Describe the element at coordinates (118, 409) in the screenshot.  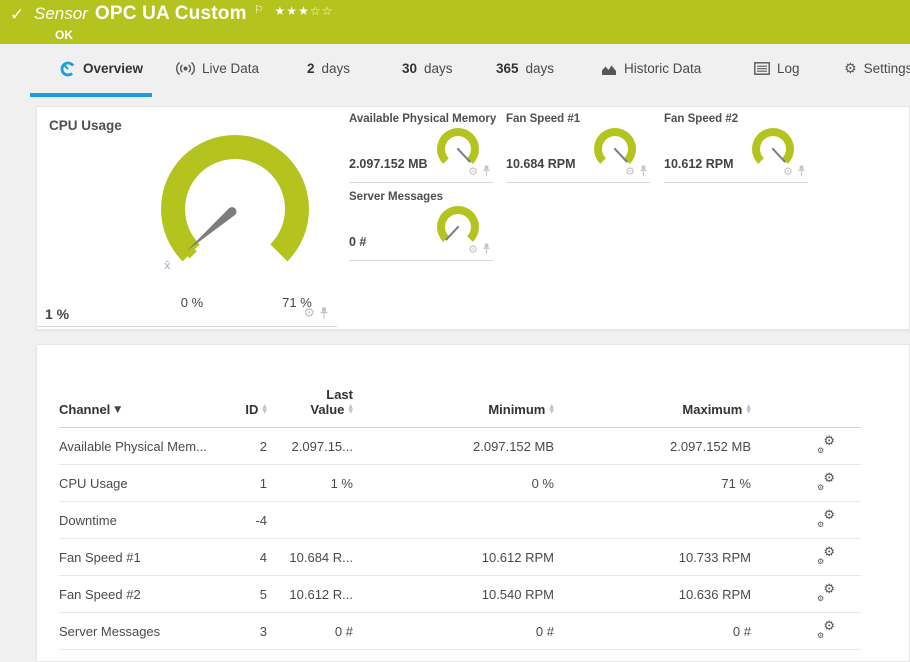
I see `sort-desc-icon: ▼` at that location.